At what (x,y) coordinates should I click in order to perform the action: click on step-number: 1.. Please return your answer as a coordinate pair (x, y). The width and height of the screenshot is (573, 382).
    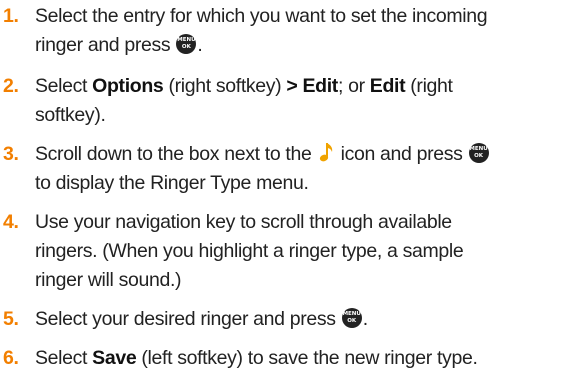
    Looking at the image, I should click on (11, 16).